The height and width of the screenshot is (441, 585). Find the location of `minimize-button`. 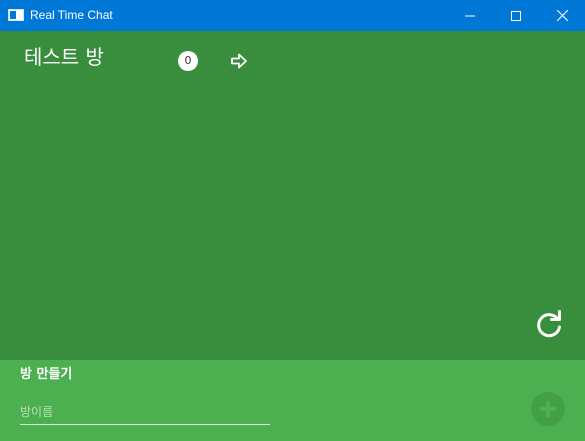

minimize-button is located at coordinates (470, 15).